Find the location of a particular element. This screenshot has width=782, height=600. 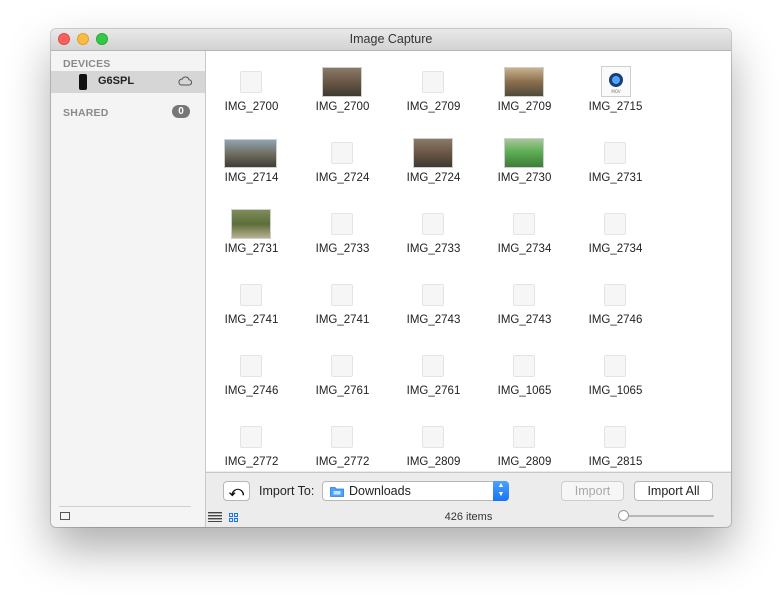

slider-knob is located at coordinates (623, 515).